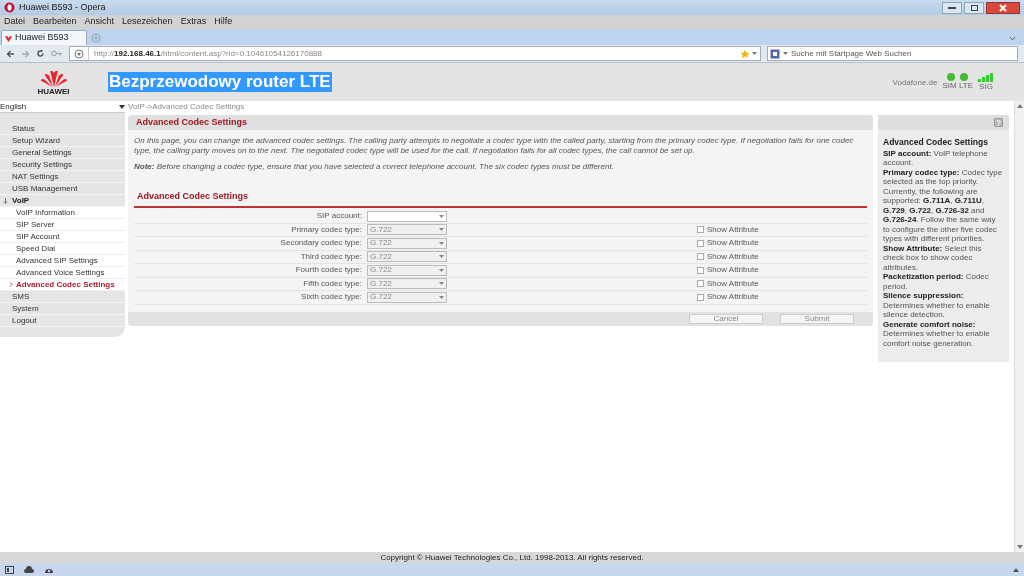 This screenshot has height=576, width=1024. I want to click on copyright-text: Copyright © Huawei Technologies Co., Ltd. 1998-2013. All rights reserved., so click(512, 557).